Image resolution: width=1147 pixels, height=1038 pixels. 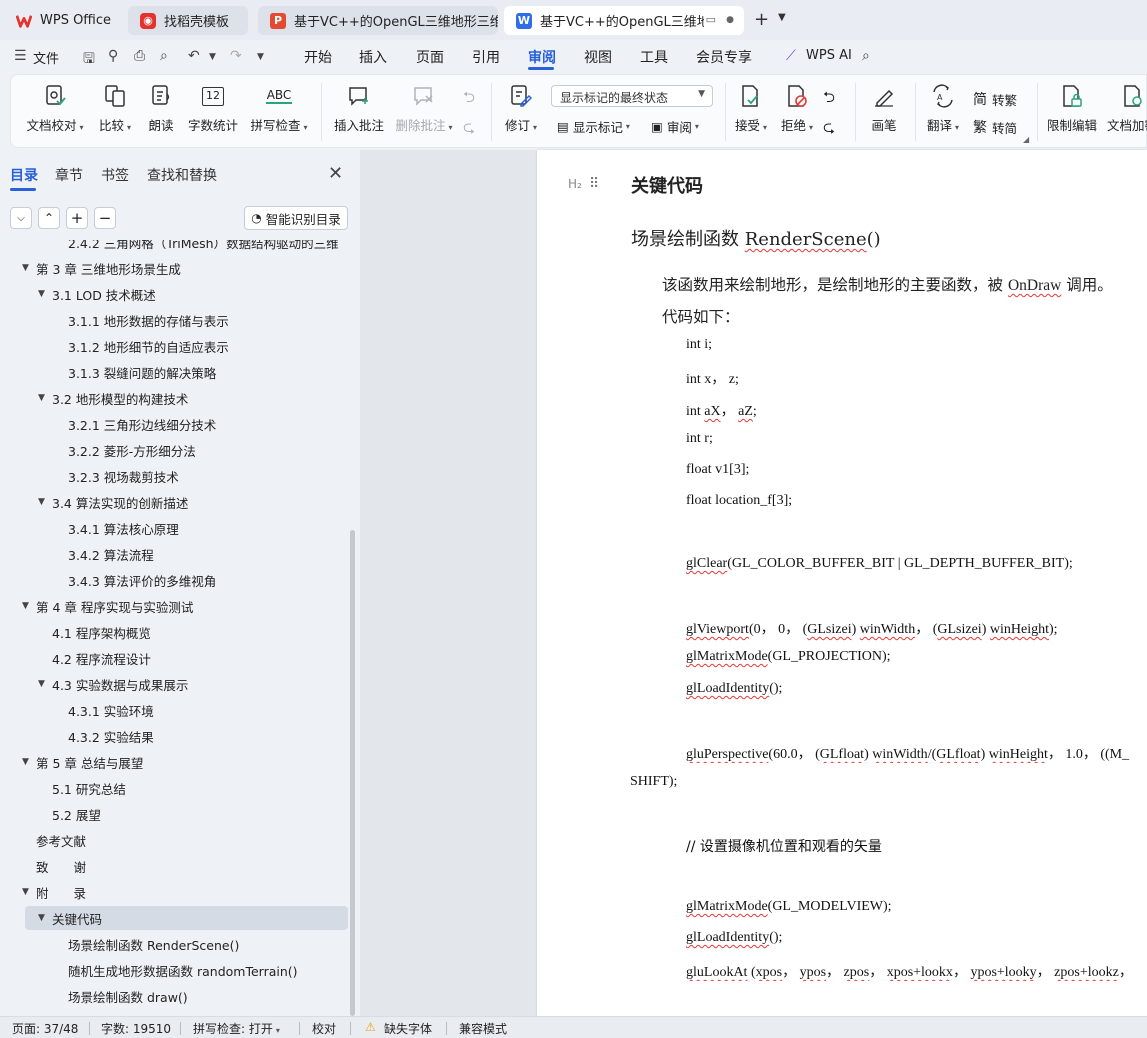 I want to click on smart-toc-button: ◔ 智能识别目录, so click(x=296, y=218).